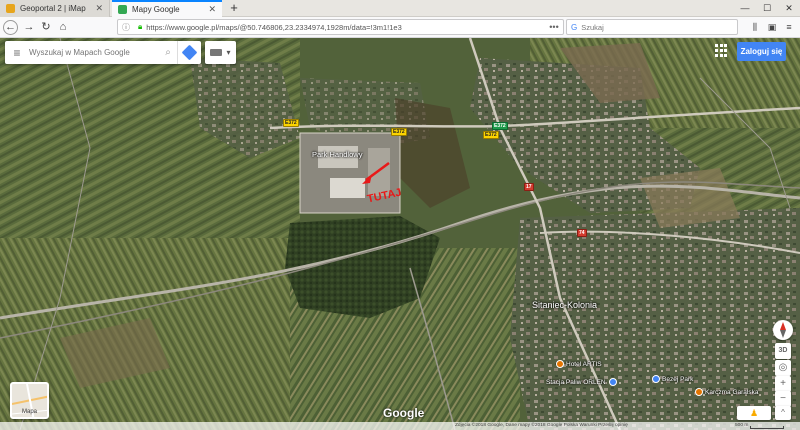  Describe the element at coordinates (741, 425) in the screenshot. I see `scale-label: 500 m` at that location.